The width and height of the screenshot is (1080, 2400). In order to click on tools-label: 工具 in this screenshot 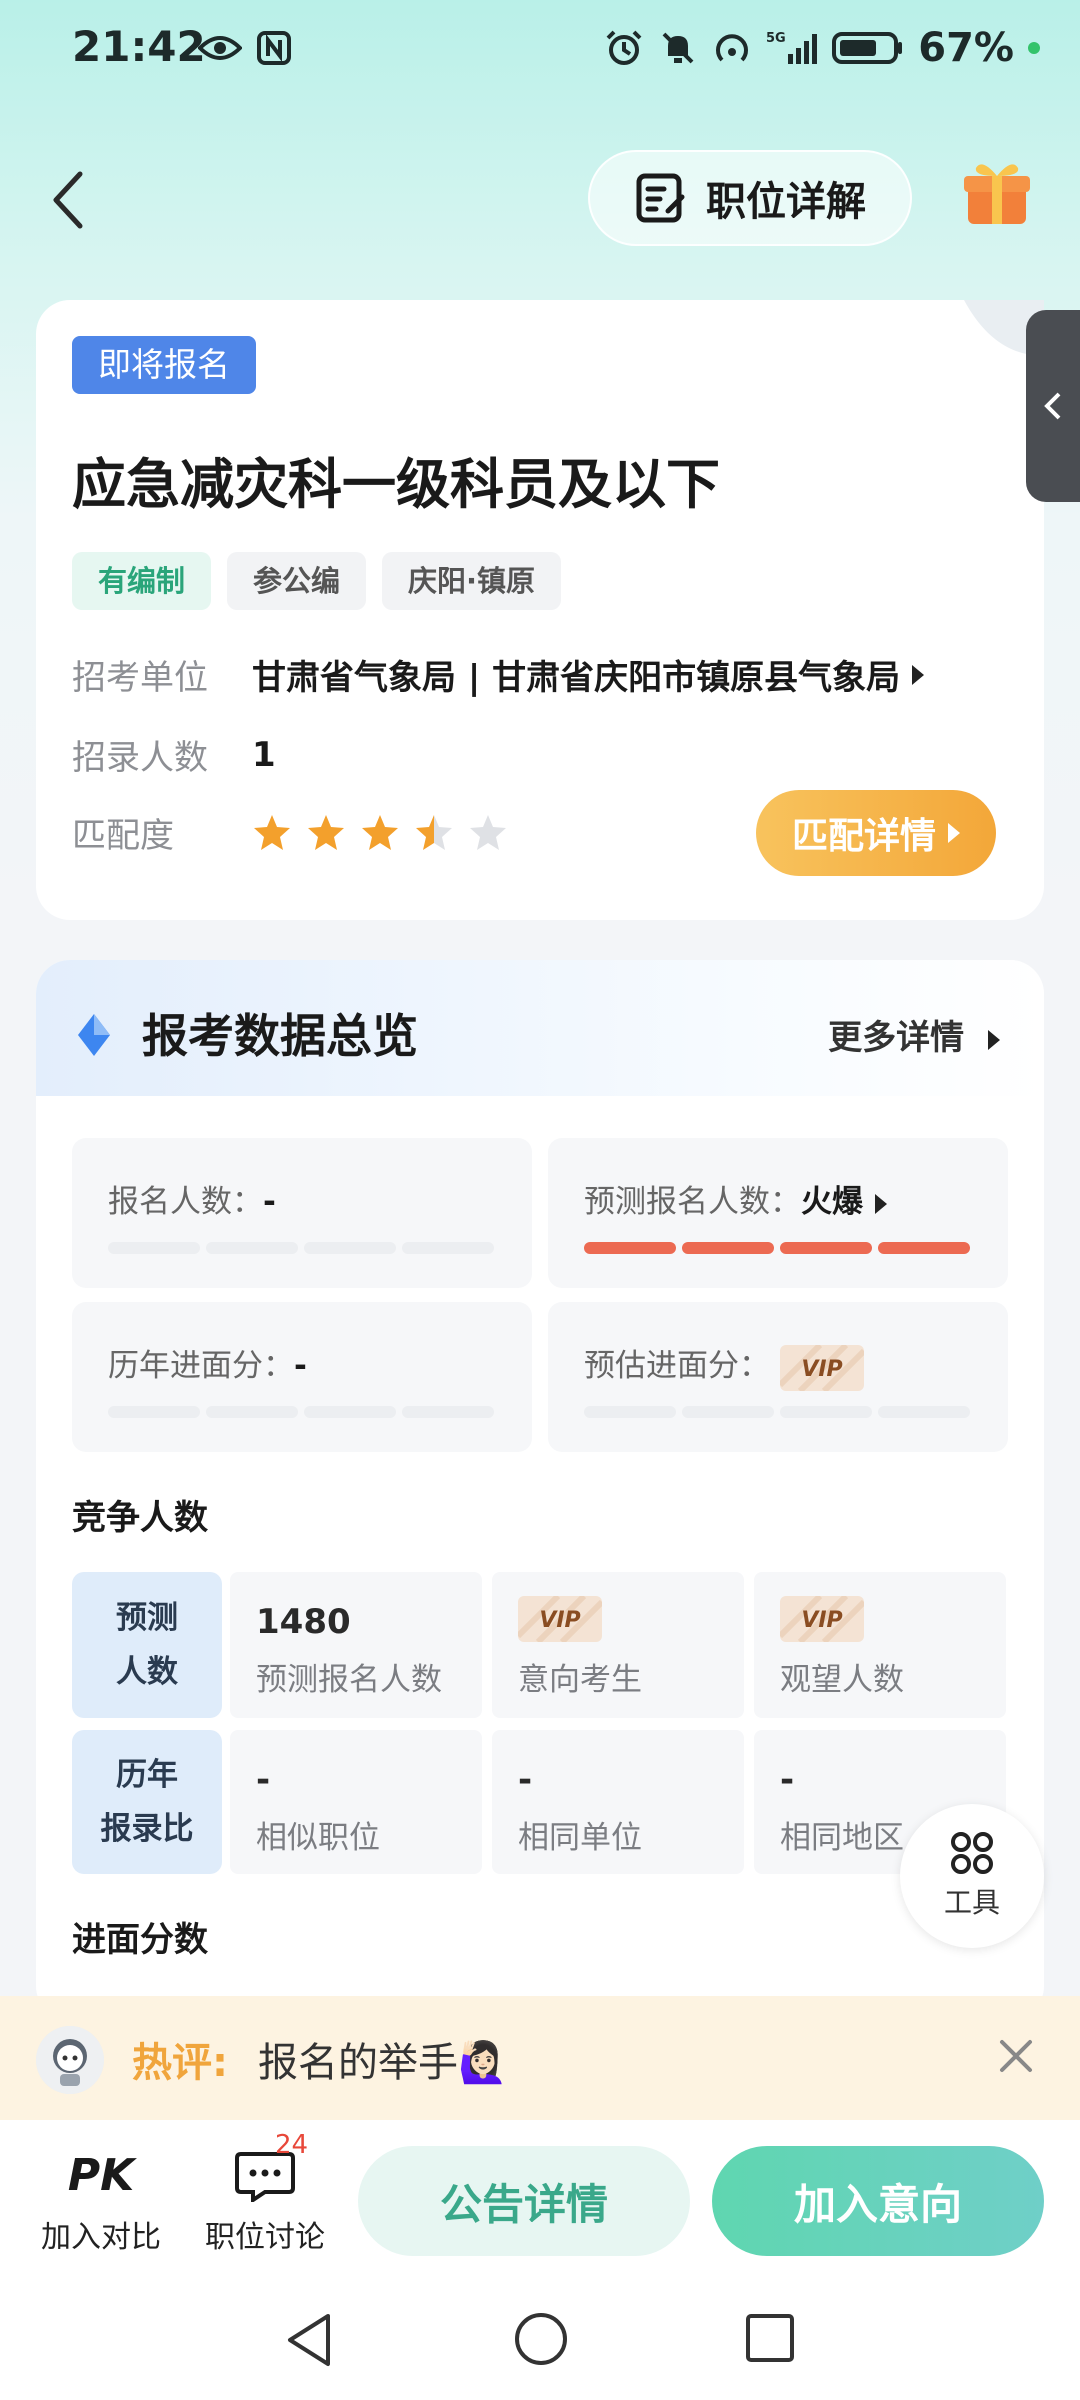, I will do `click(971, 1902)`.